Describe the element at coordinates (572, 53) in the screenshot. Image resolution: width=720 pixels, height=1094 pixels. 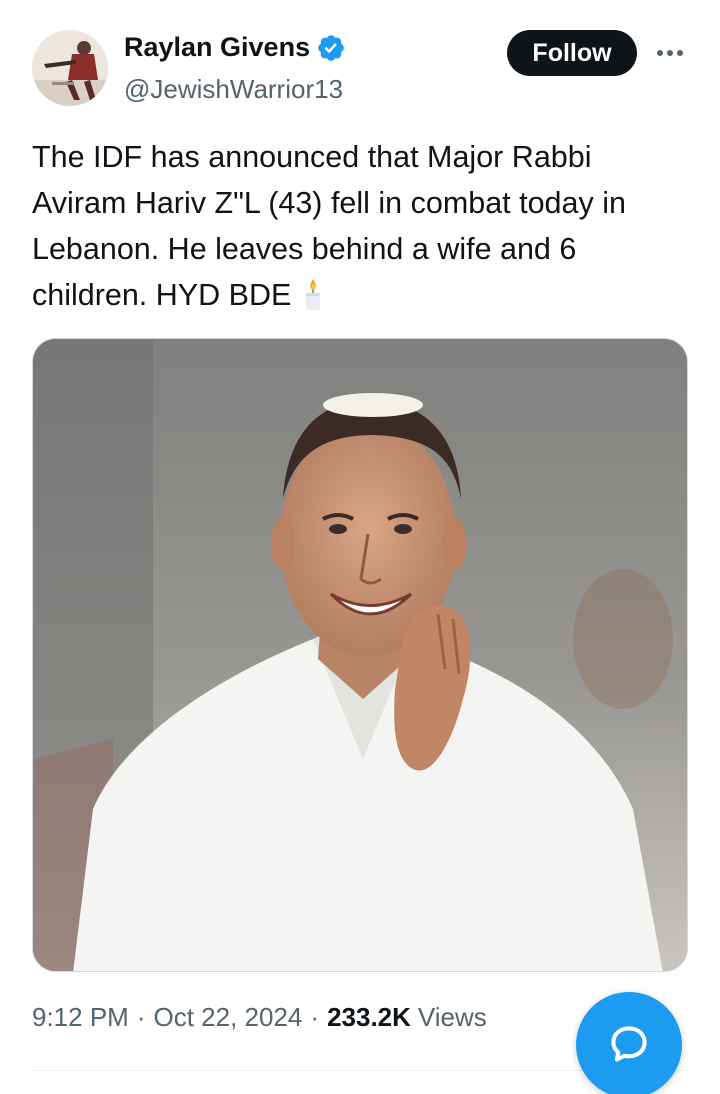
I see `follow-button: Follow` at that location.